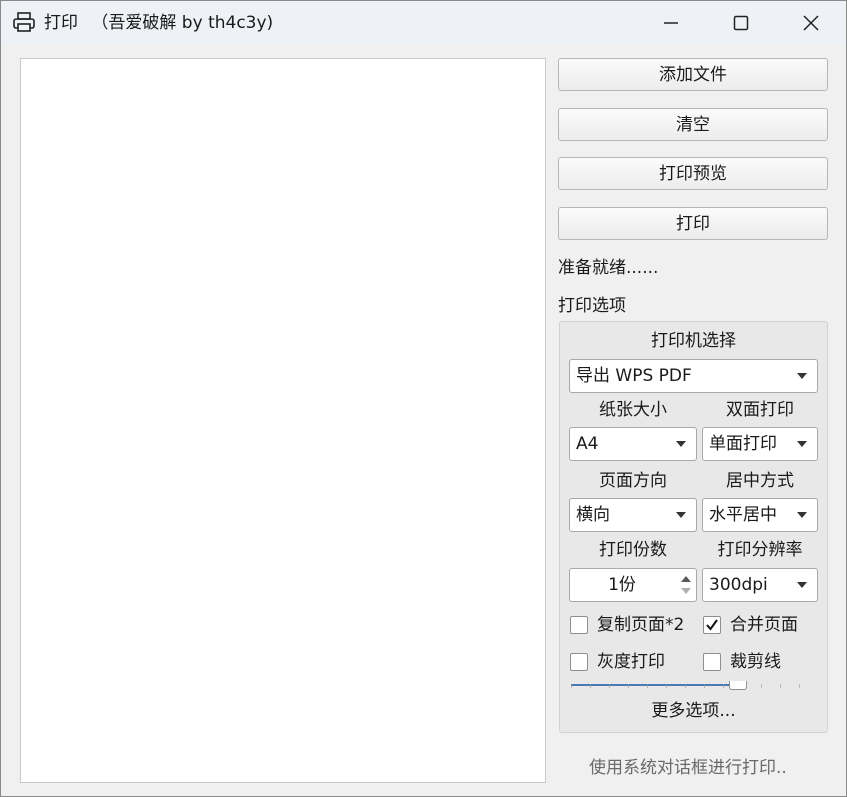 This screenshot has width=847, height=797. Describe the element at coordinates (622, 585) in the screenshot. I see `copies-value: 1份` at that location.